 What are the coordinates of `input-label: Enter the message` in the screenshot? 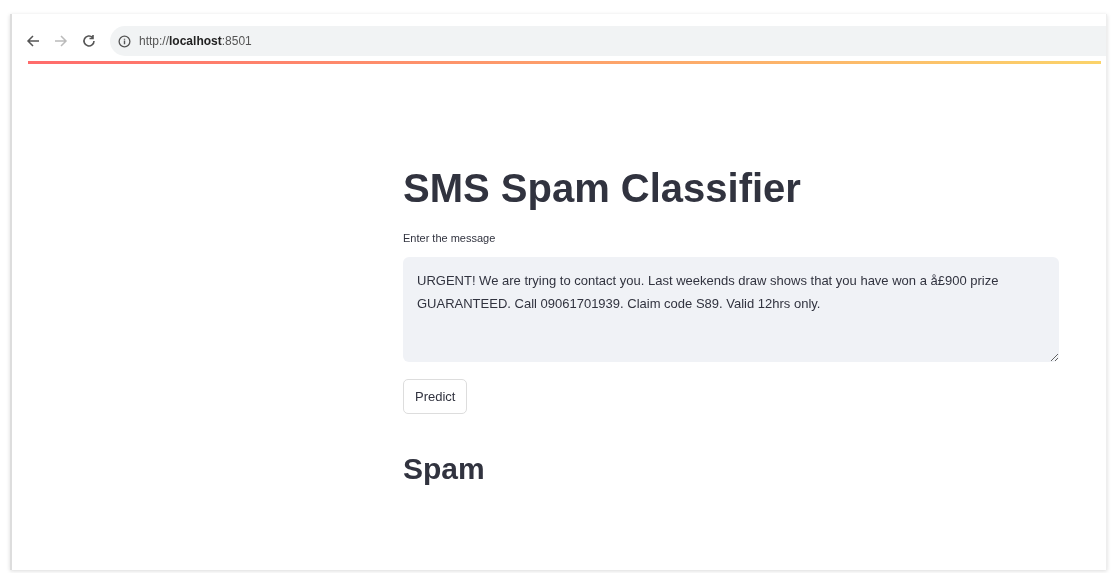 It's located at (449, 238).